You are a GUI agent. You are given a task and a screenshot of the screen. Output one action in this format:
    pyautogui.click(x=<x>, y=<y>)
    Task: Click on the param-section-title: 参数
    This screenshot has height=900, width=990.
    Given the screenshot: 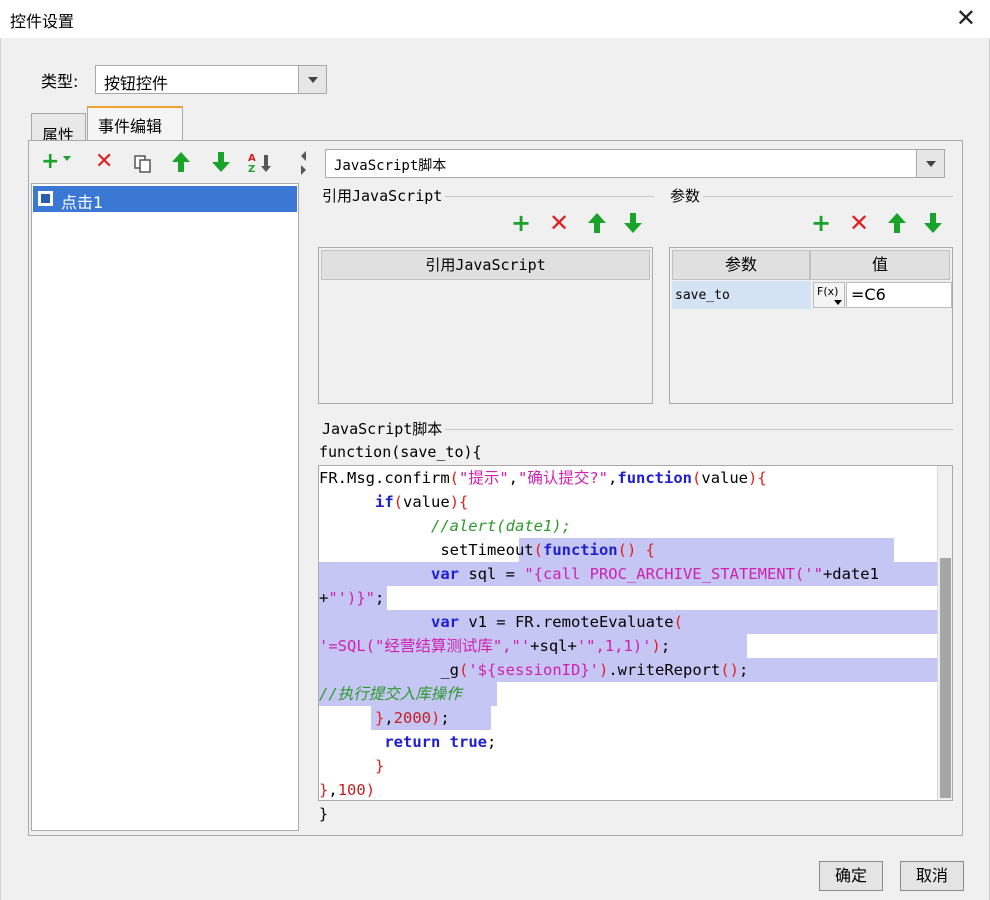 What is the action you would take?
    pyautogui.click(x=685, y=195)
    